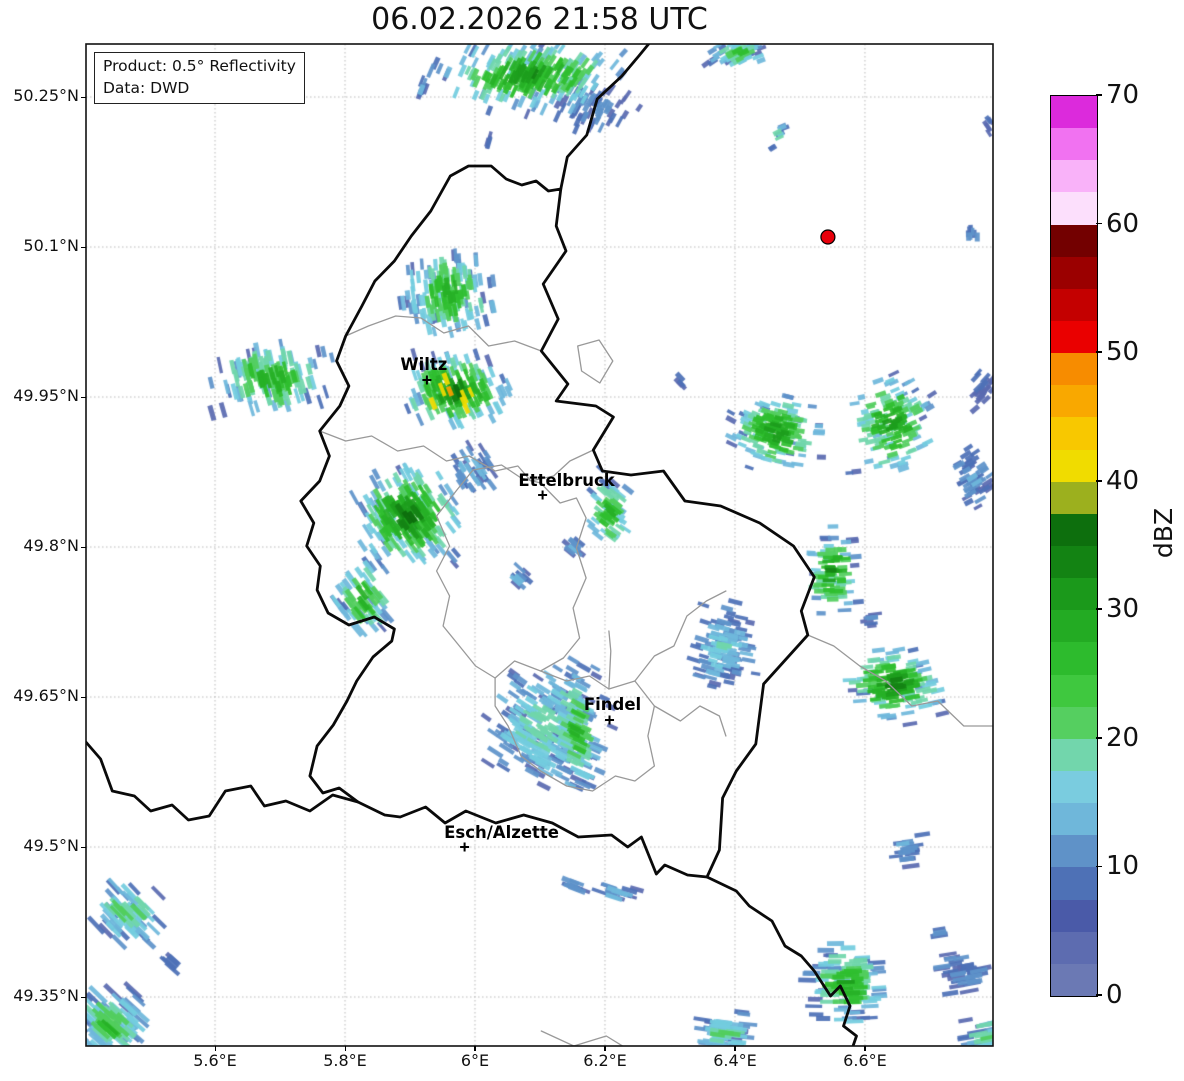 This screenshot has width=1184, height=1081. Describe the element at coordinates (46, 995) in the screenshot. I see `lat-tick-label: 49.35°N` at that location.